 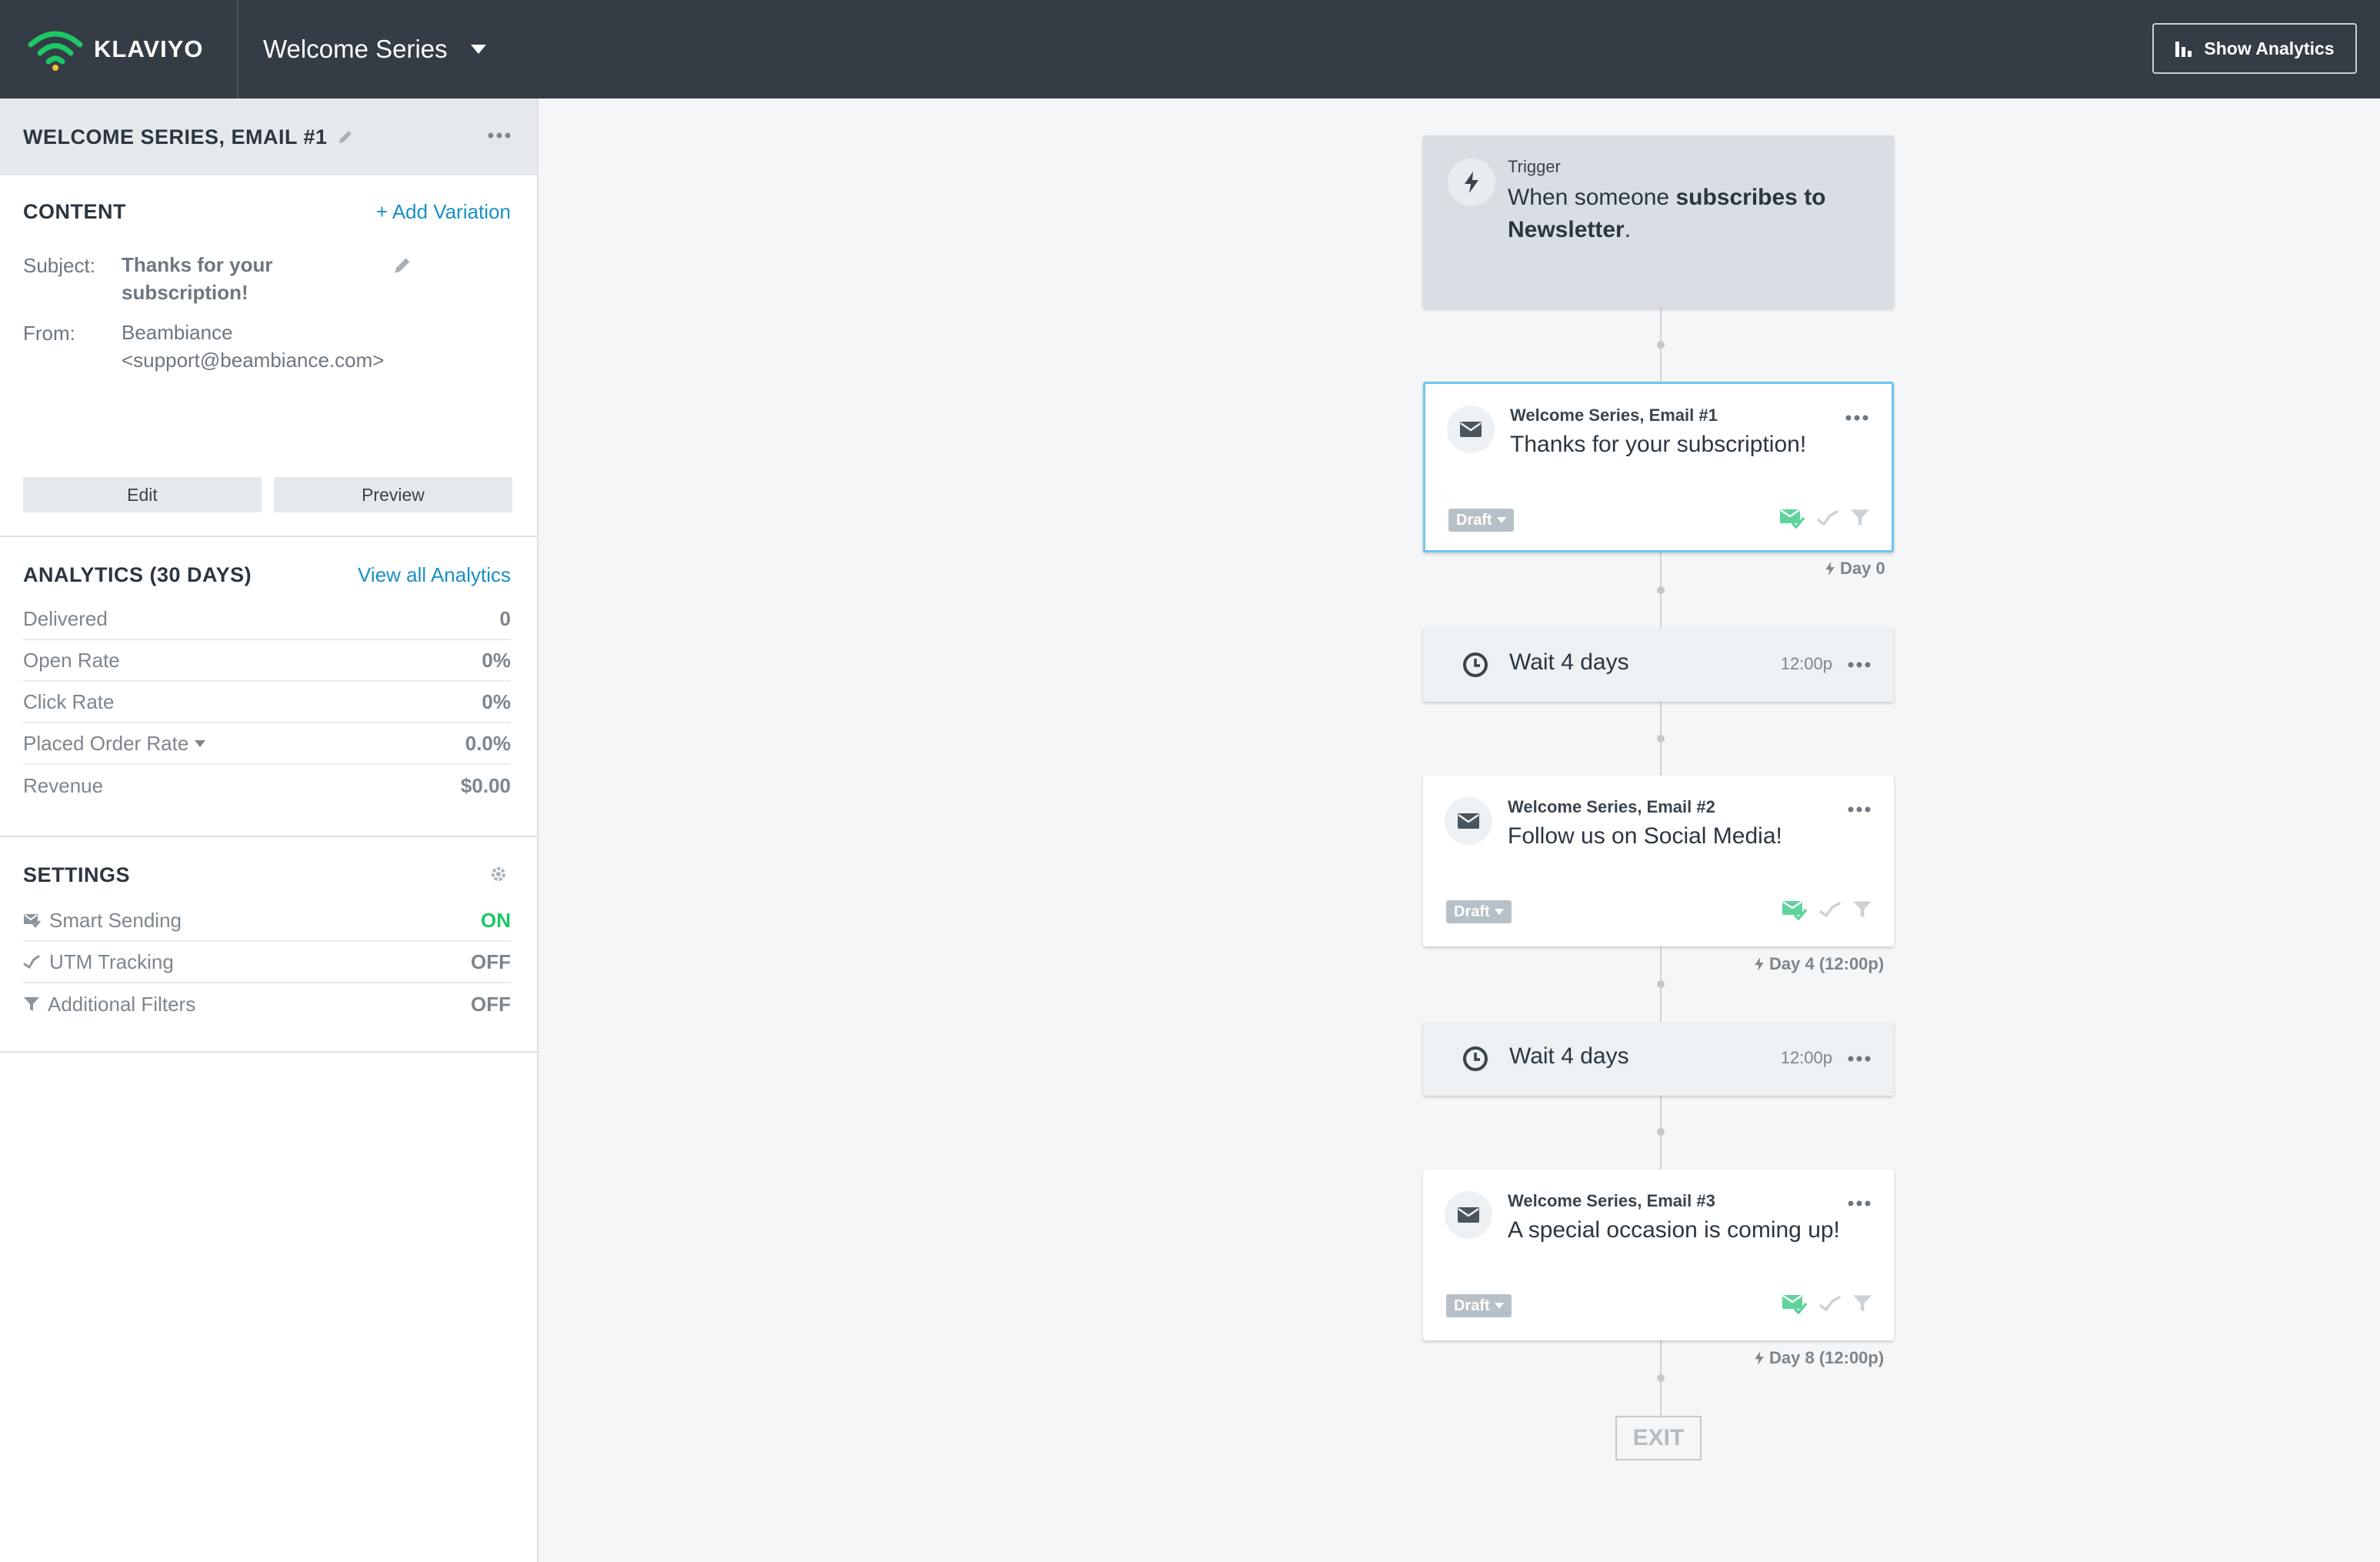 What do you see at coordinates (267, 661) in the screenshot?
I see `stat-row-open-rate: Open Rate 0%` at bounding box center [267, 661].